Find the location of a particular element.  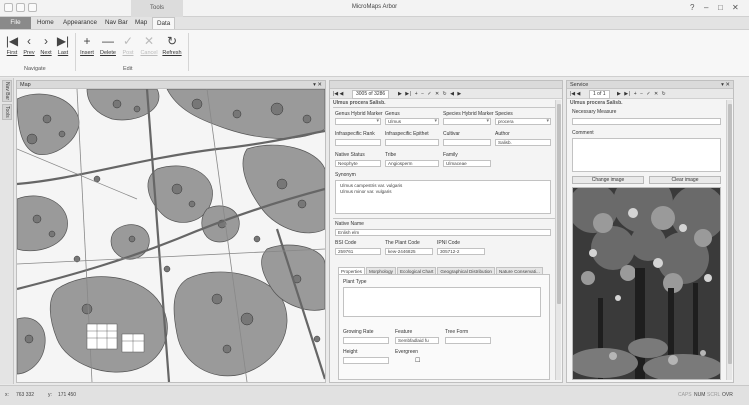

service-nav-first-prev: |◀ ◀ is located at coordinates (575, 94).